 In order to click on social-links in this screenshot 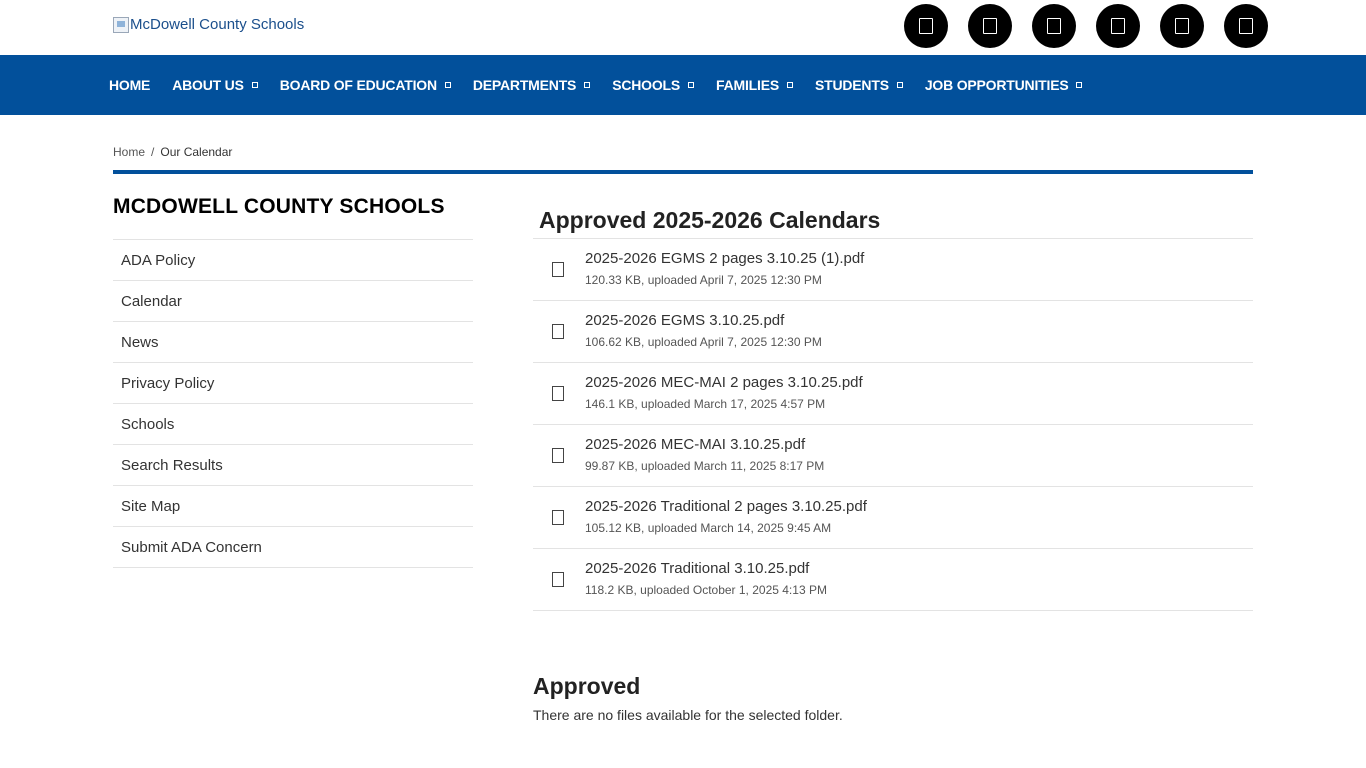, I will do `click(1086, 26)`.